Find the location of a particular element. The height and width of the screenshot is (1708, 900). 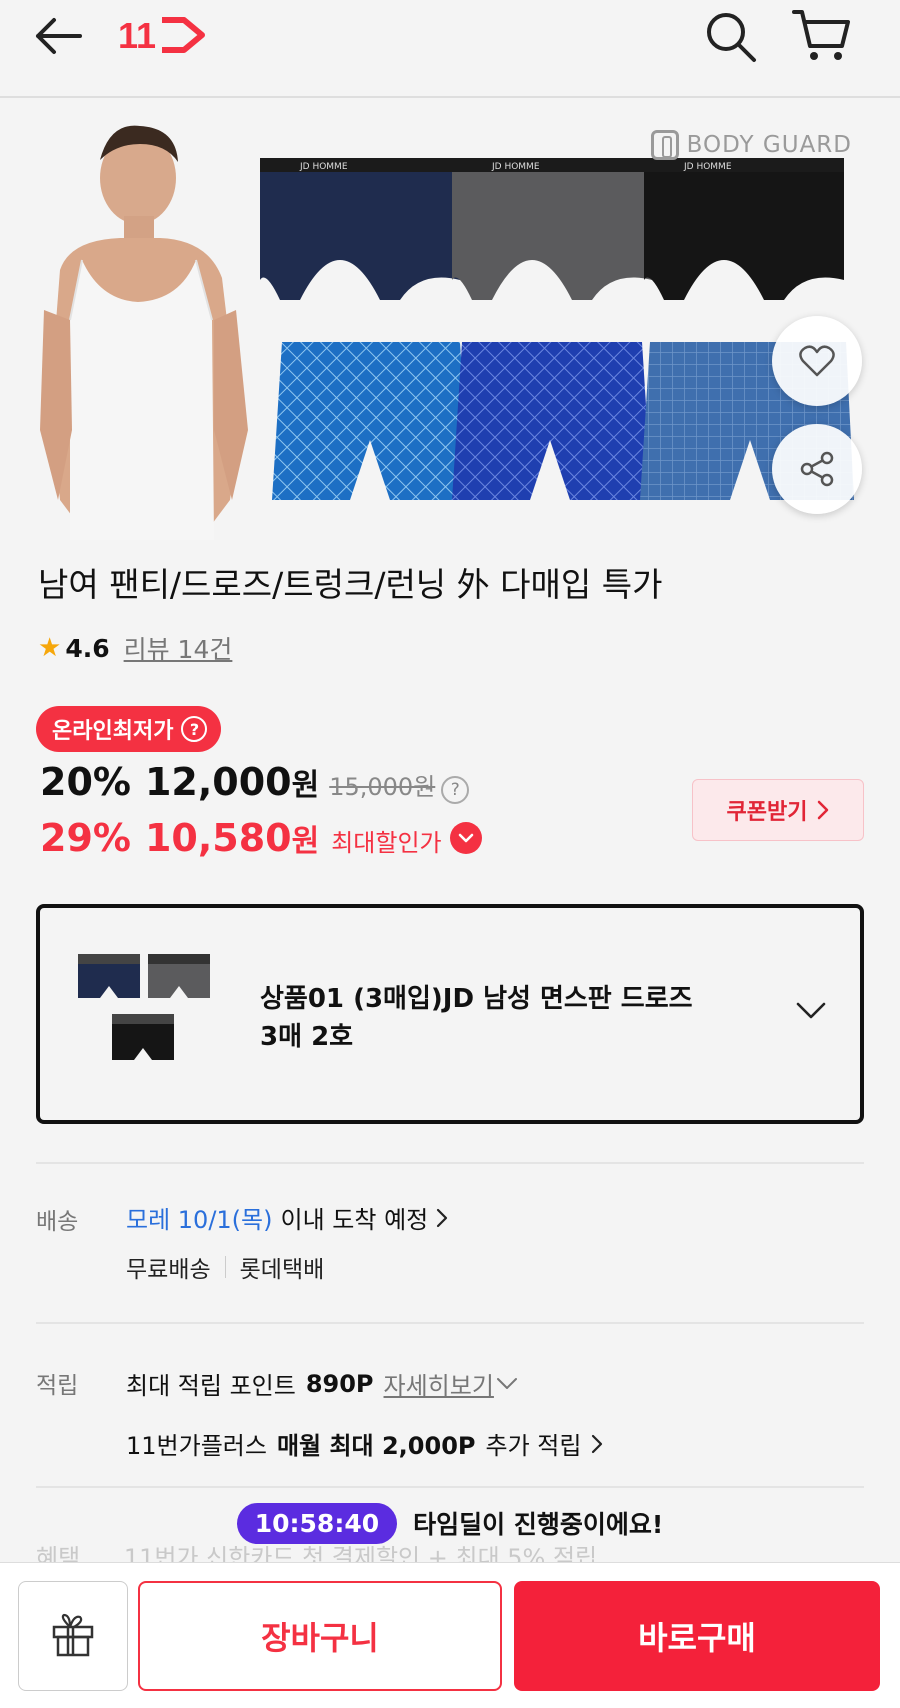

badge-label: 온라인최저가 is located at coordinates (113, 731).